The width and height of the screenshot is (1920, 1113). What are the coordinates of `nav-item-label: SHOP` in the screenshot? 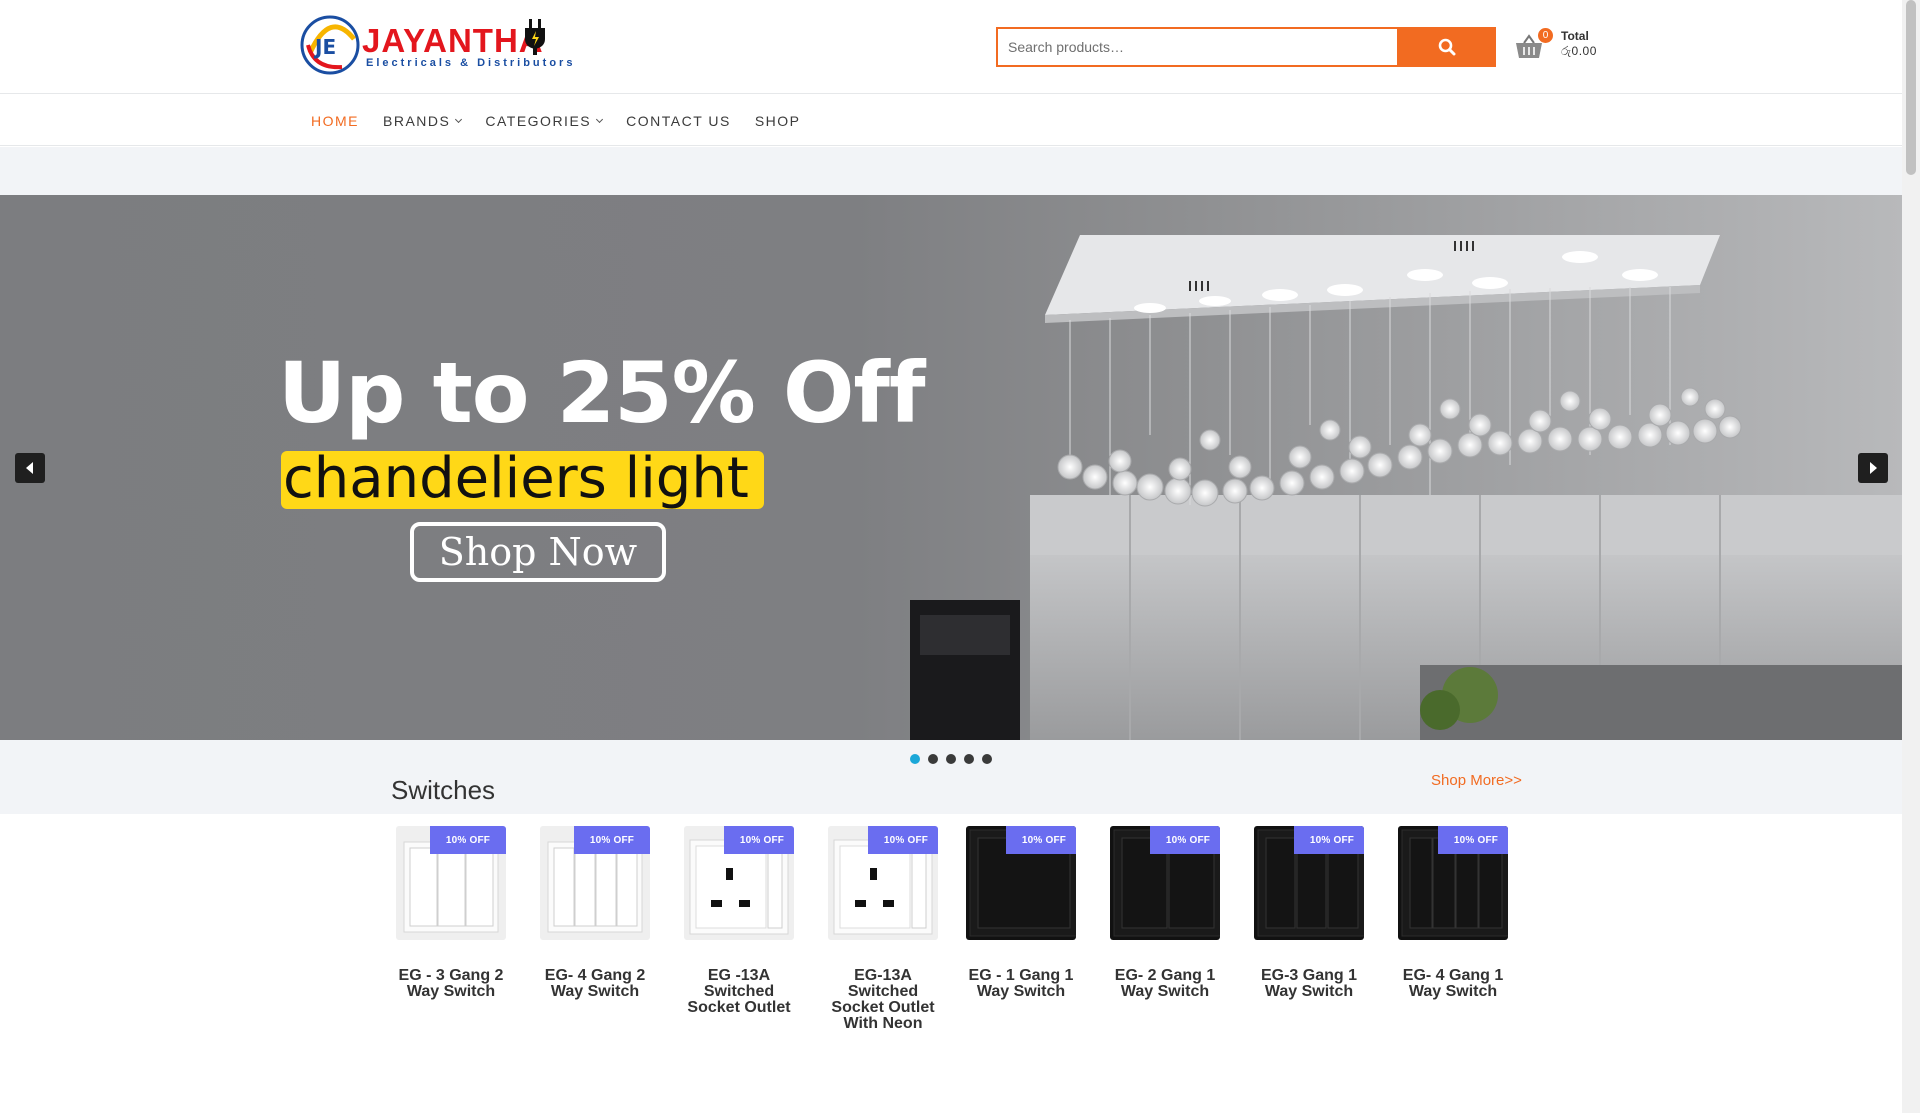 It's located at (777, 120).